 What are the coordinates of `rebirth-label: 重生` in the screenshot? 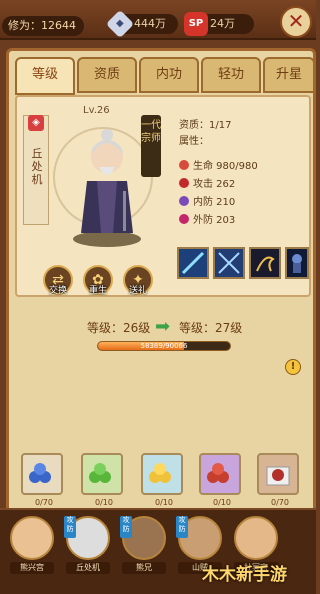 It's located at (97, 291).